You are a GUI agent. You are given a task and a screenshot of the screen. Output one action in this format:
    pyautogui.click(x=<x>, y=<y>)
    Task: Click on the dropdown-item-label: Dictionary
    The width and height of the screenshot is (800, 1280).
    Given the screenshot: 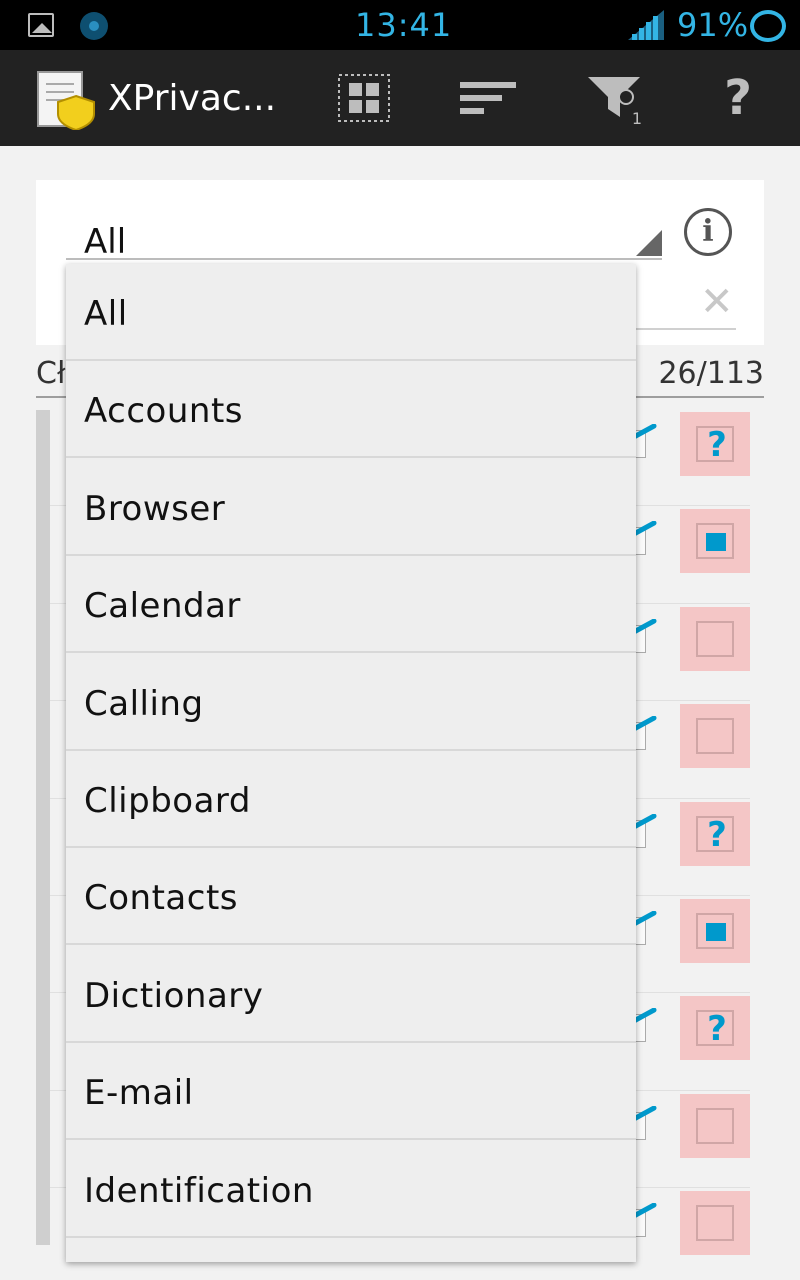 What is the action you would take?
    pyautogui.click(x=174, y=995)
    